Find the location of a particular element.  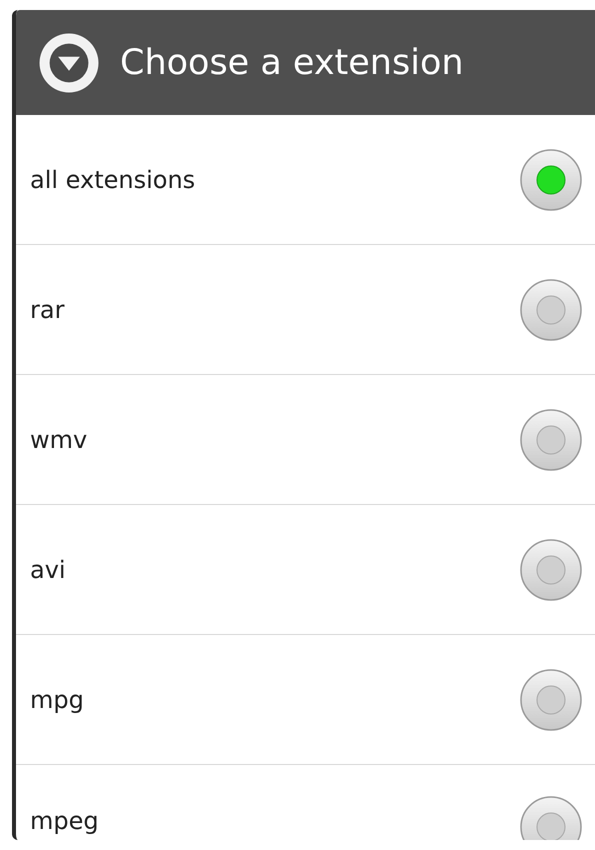

option-label: all extensions is located at coordinates (113, 180).